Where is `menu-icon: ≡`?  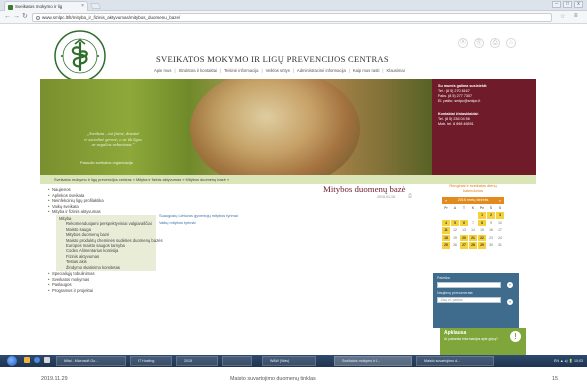 menu-icon: ≡ is located at coordinates (576, 16).